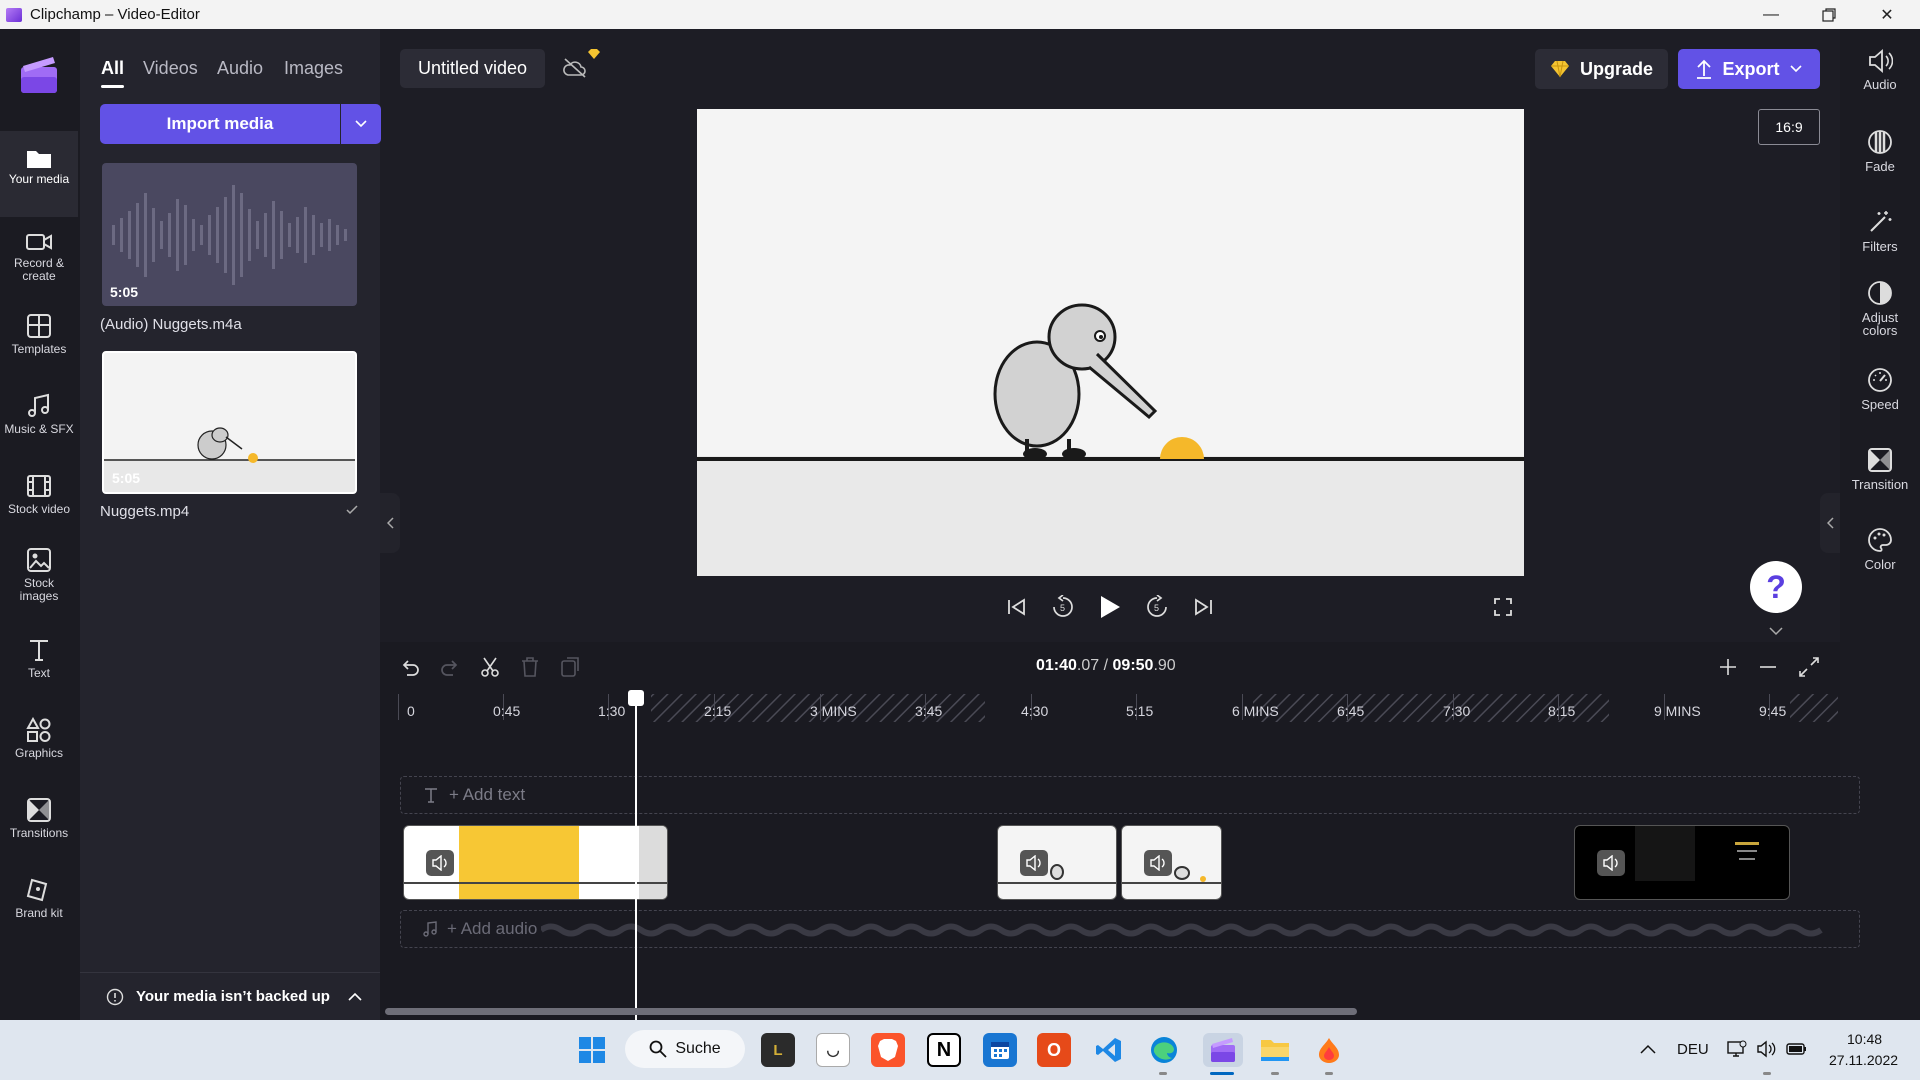 This screenshot has height=1080, width=1920. Describe the element at coordinates (39, 745) in the screenshot. I see `nav-graphics: Graphics` at that location.